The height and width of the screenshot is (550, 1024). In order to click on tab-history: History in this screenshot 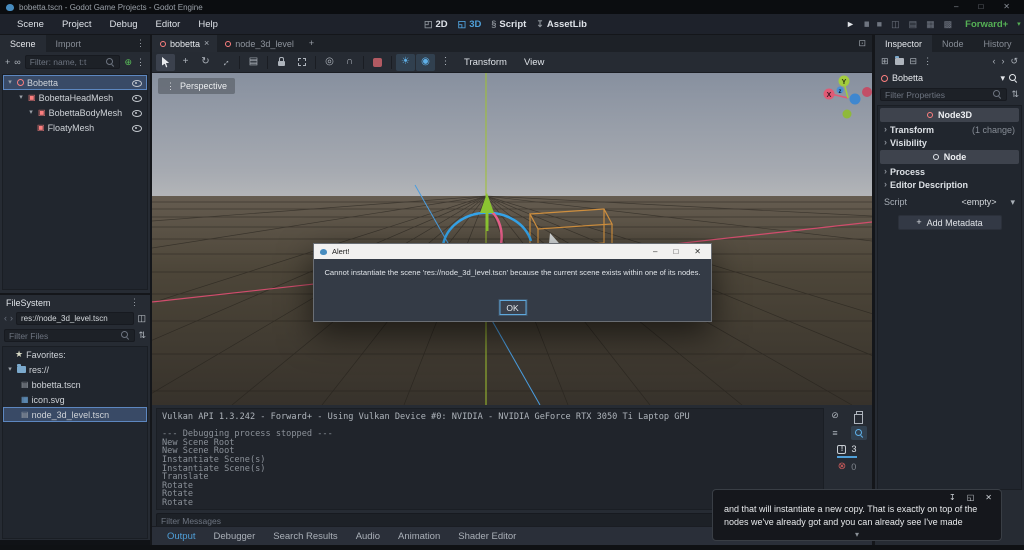, I will do `click(998, 43)`.